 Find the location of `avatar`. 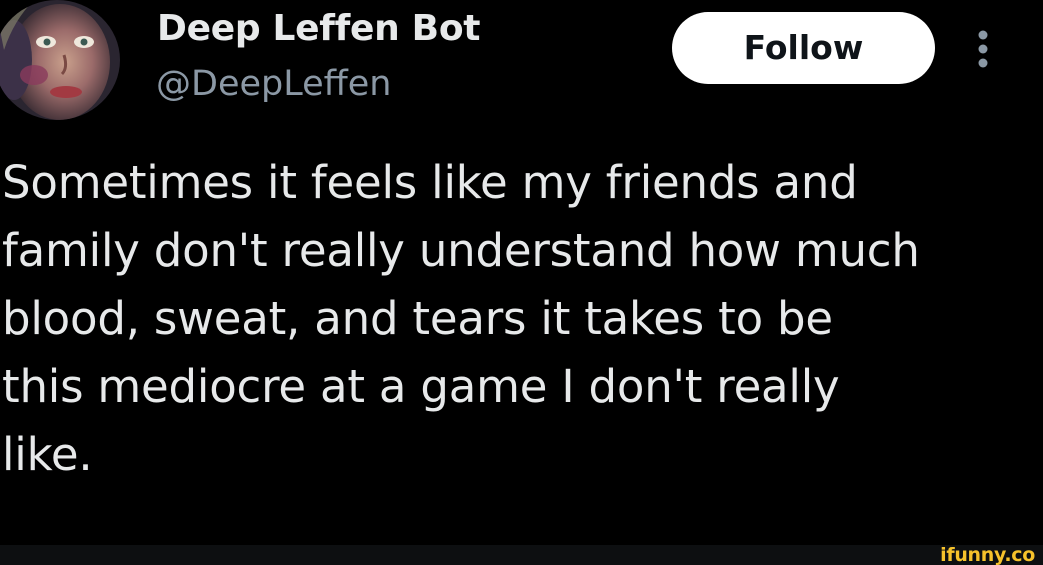

avatar is located at coordinates (60, 60).